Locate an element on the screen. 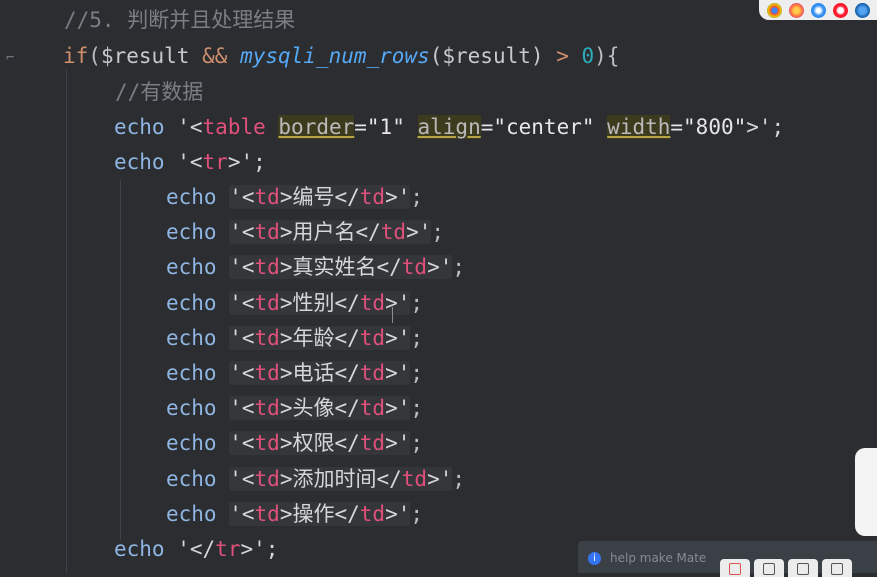 The width and height of the screenshot is (877, 577). td-label: 编号 is located at coordinates (313, 197).